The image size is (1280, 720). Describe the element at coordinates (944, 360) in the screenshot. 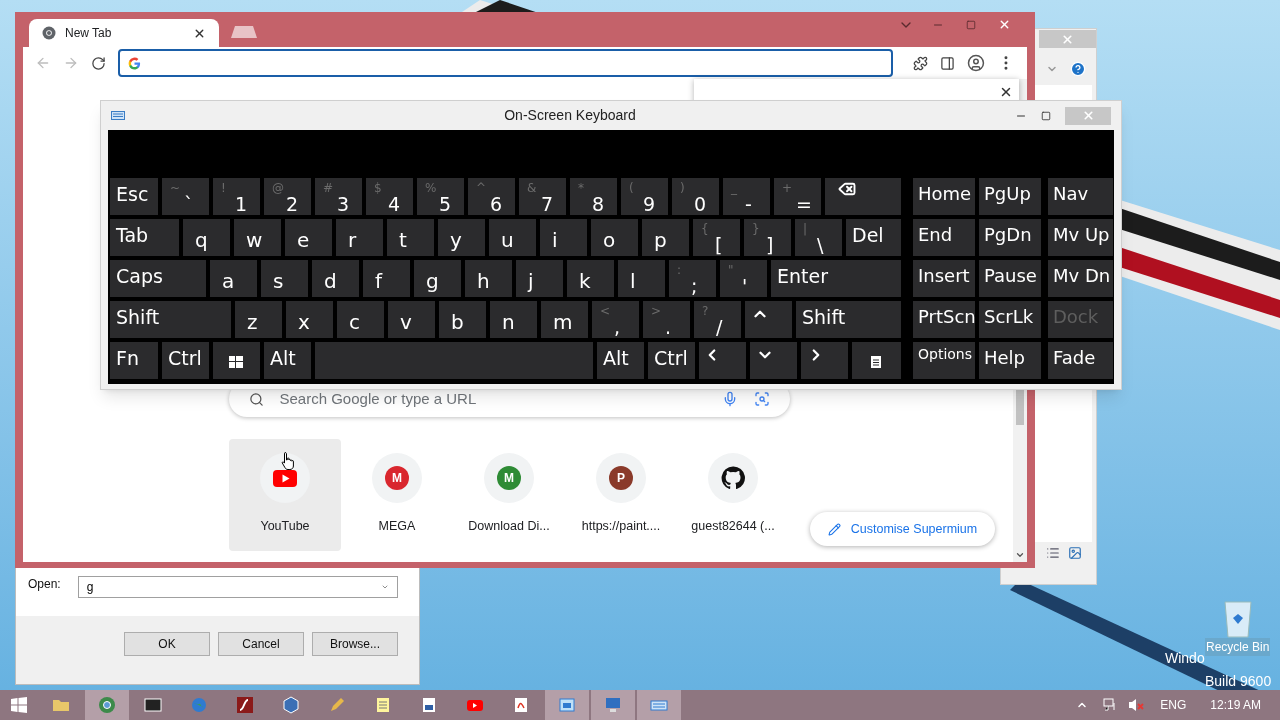

I see `key: Options` at that location.